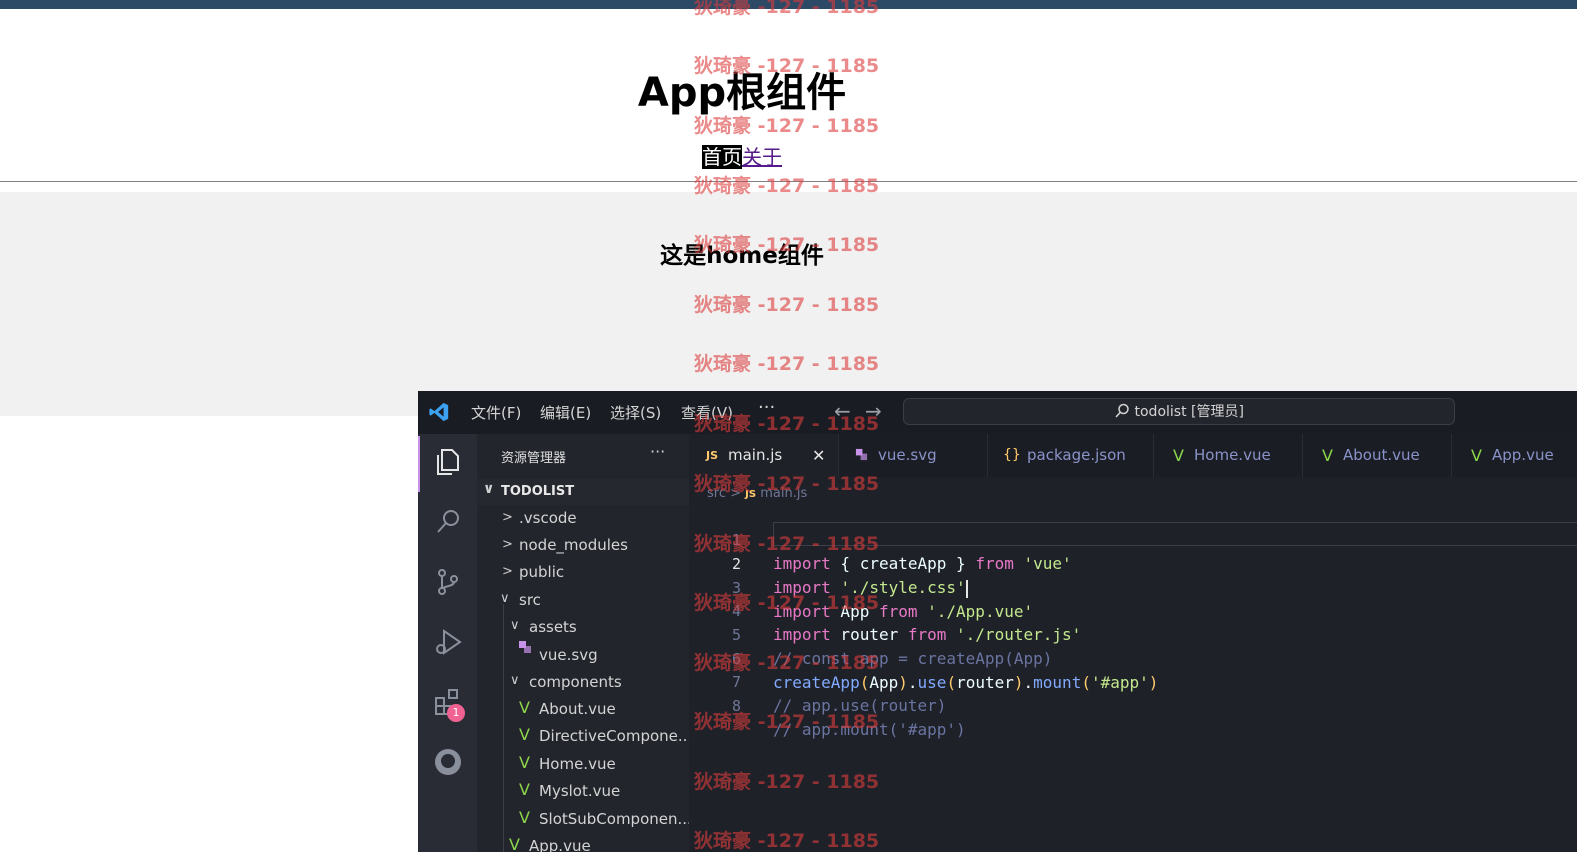 This screenshot has height=853, width=1577. What do you see at coordinates (419, 464) in the screenshot?
I see `active-indicator` at bounding box center [419, 464].